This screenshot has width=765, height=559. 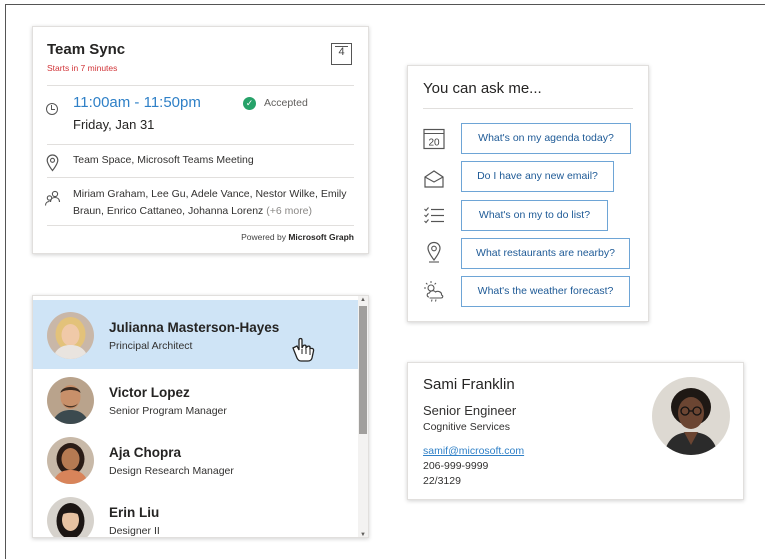 I want to click on scrollbar: ▲ ▼, so click(x=363, y=416).